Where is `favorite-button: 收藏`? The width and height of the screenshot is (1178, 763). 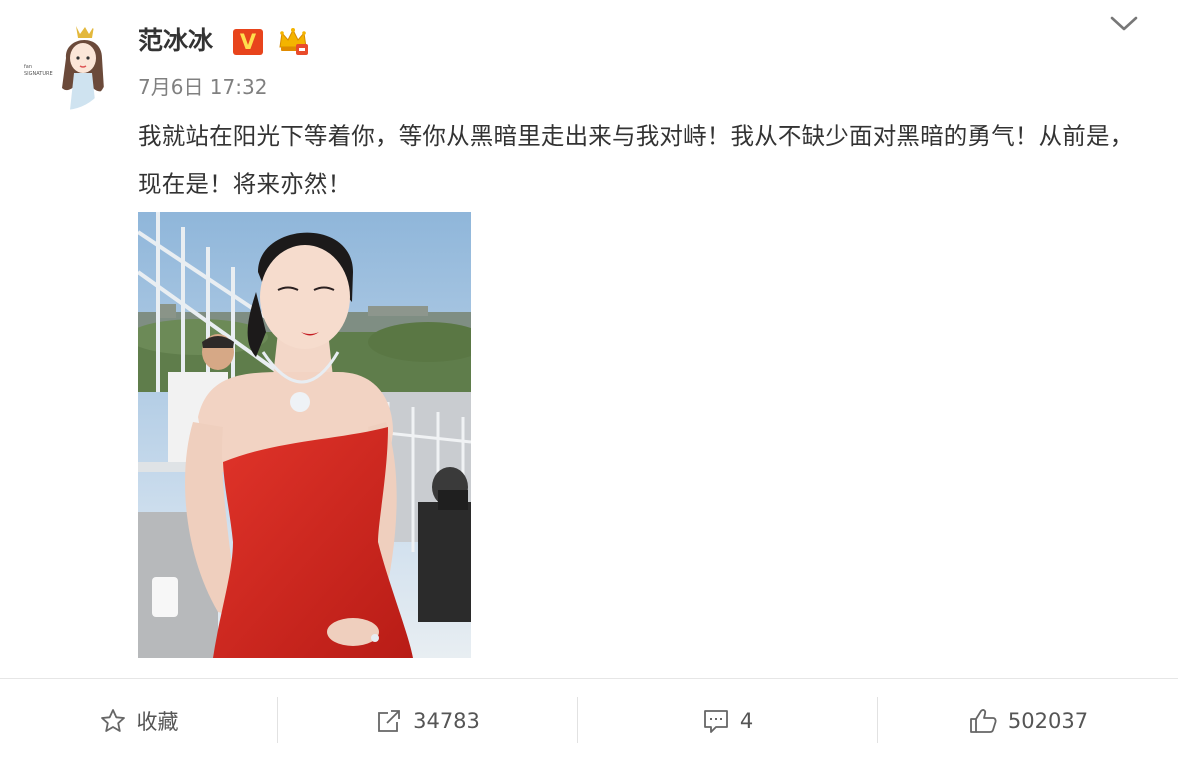 favorite-button: 收藏 is located at coordinates (138, 721).